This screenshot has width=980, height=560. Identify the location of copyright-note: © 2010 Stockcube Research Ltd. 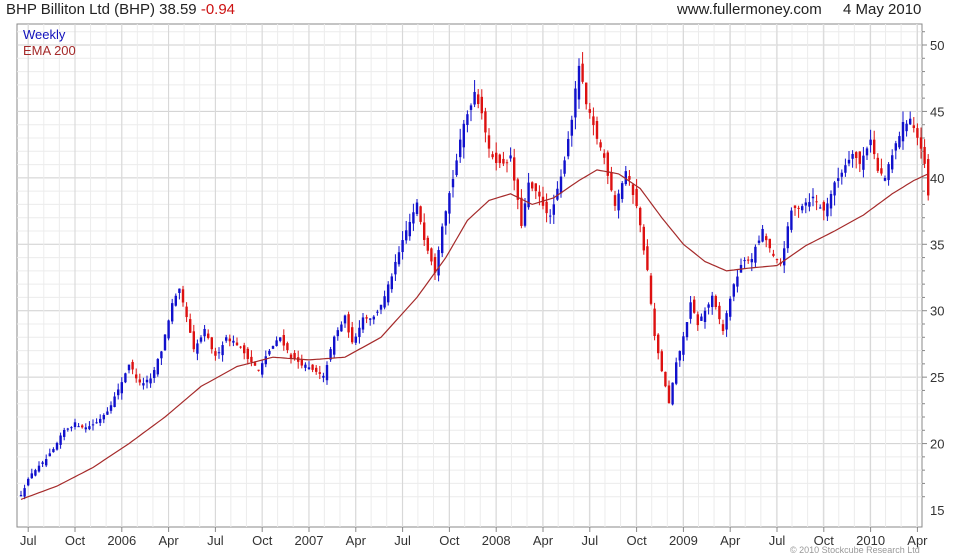
(855, 550).